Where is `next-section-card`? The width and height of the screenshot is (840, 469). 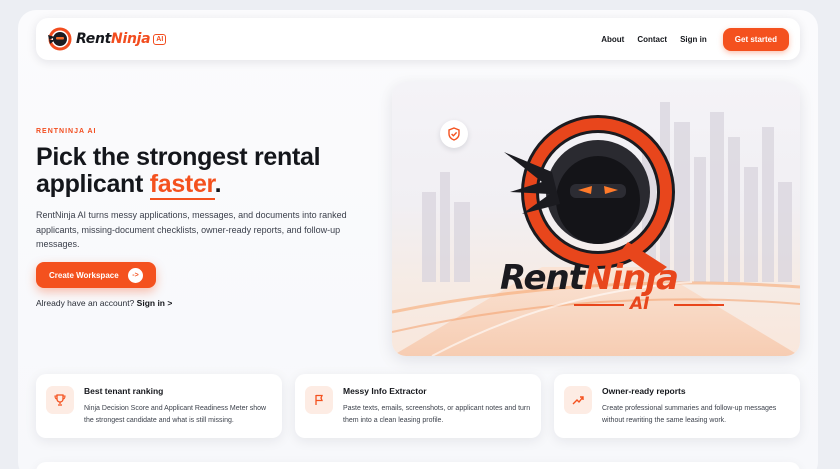
next-section-card is located at coordinates (418, 465).